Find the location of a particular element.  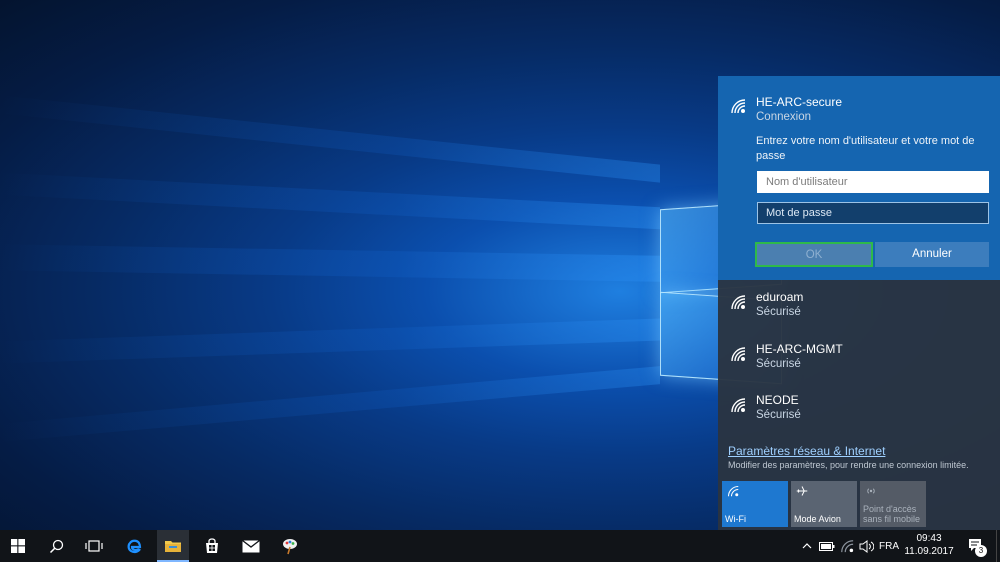

paint-icon is located at coordinates (290, 547).